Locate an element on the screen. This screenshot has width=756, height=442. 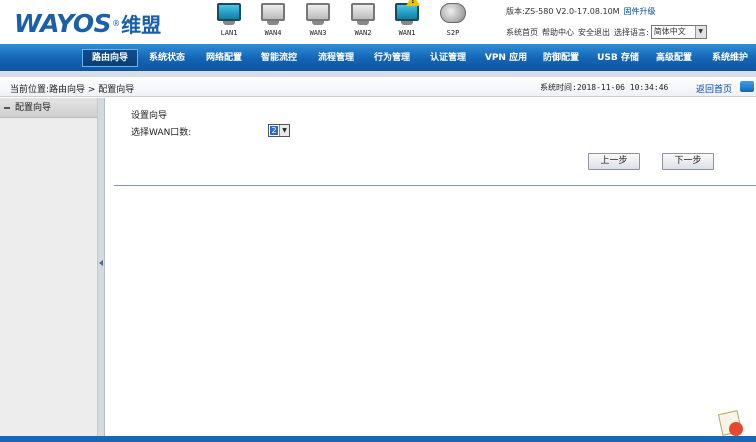
sidebar-item-config-wizard: 配置向导 is located at coordinates (48, 108).